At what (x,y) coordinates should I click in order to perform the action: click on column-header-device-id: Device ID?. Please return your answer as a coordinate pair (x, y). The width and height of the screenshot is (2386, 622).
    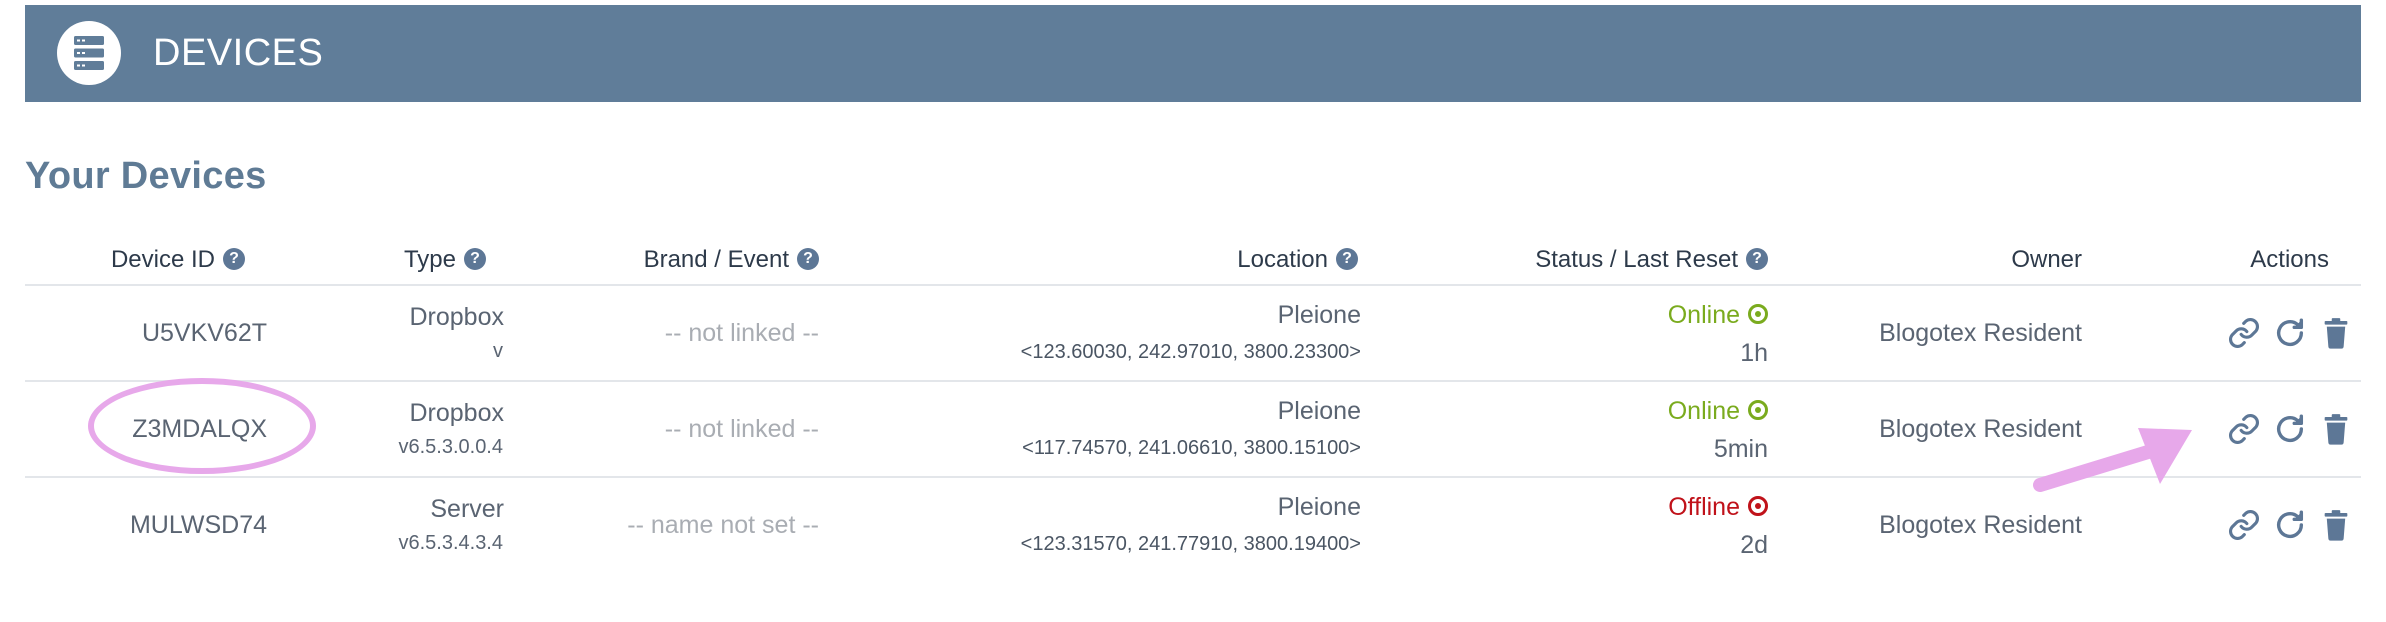
    Looking at the image, I should click on (178, 260).